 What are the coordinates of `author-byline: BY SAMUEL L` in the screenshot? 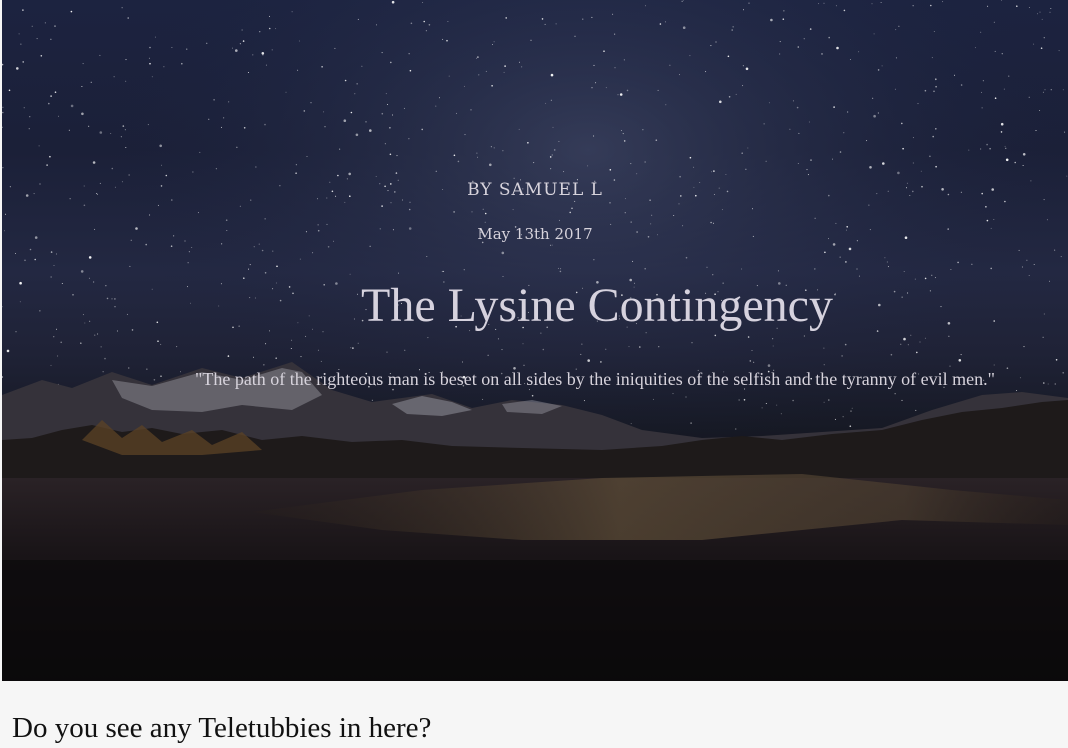 It's located at (535, 190).